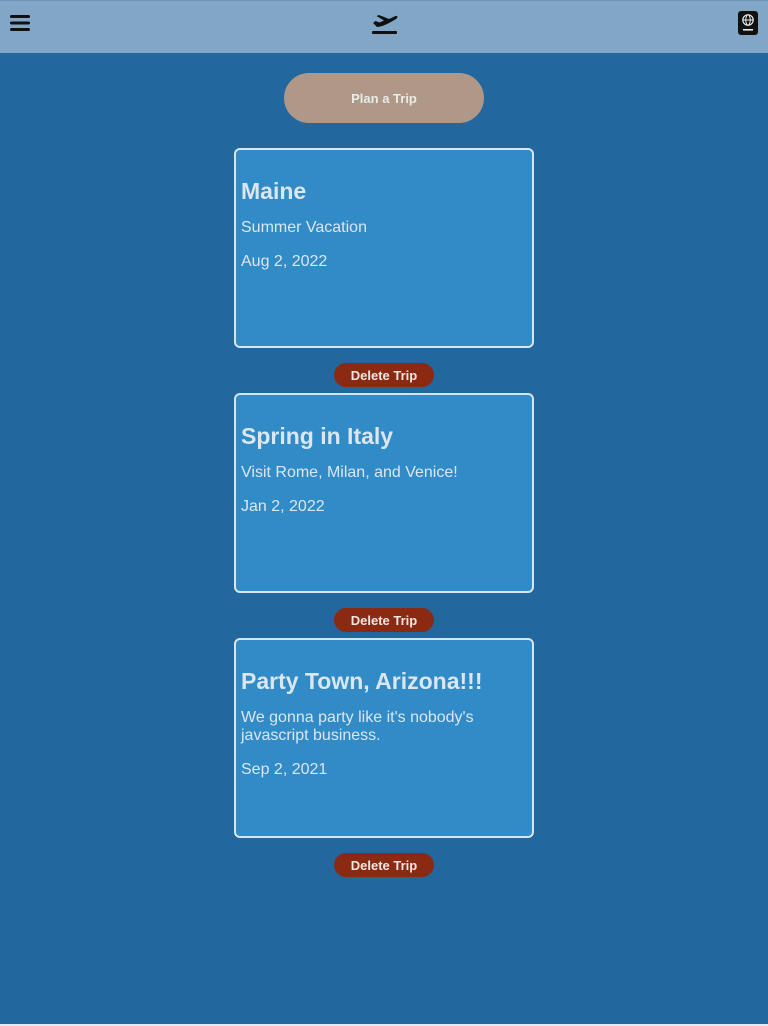  What do you see at coordinates (274, 191) in the screenshot?
I see `trip-title: Maine` at bounding box center [274, 191].